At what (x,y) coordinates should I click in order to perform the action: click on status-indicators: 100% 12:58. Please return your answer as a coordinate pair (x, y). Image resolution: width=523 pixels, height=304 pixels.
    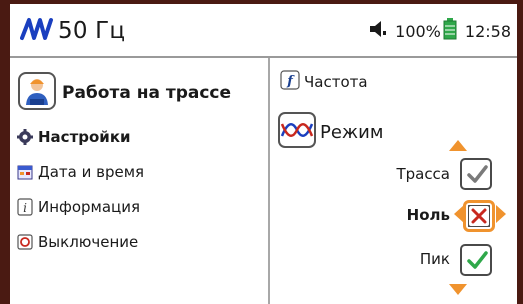
    Looking at the image, I should click on (437, 31).